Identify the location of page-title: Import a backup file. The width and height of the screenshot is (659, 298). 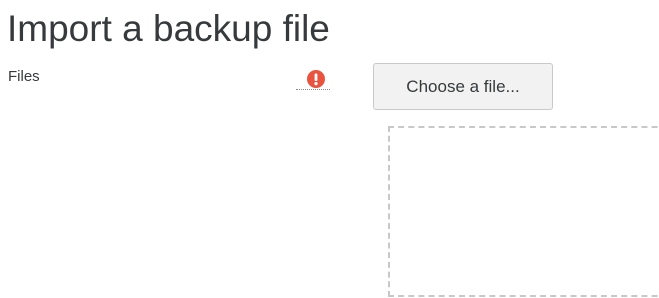
(168, 28).